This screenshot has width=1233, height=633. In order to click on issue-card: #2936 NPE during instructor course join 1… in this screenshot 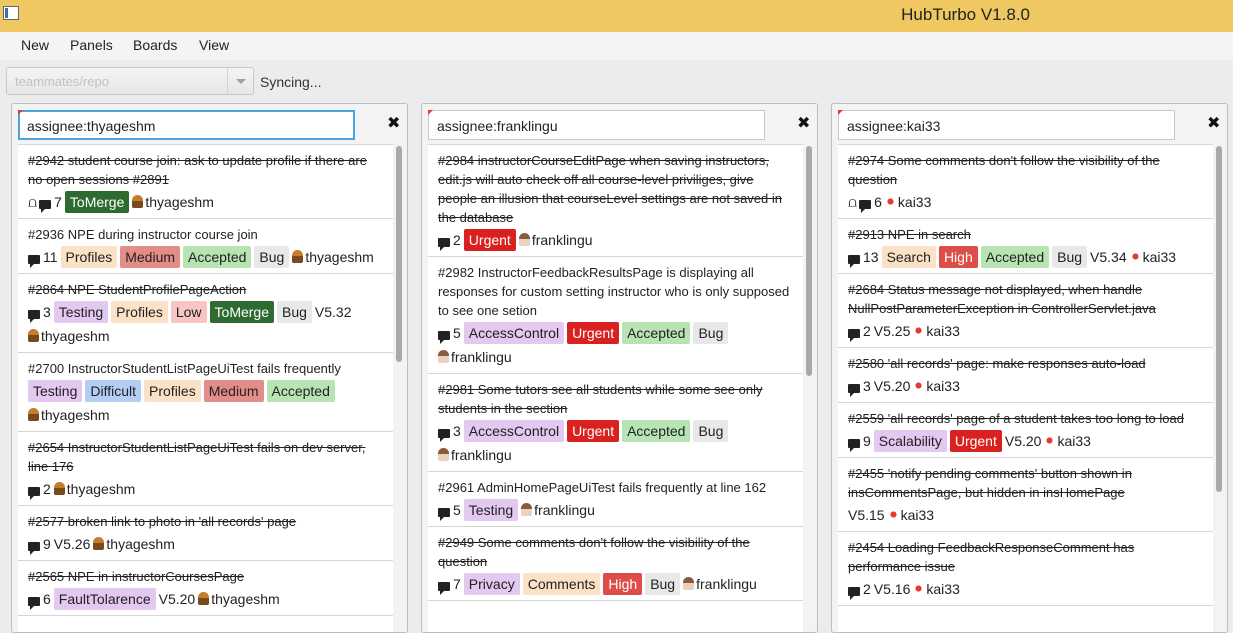, I will do `click(205, 246)`.